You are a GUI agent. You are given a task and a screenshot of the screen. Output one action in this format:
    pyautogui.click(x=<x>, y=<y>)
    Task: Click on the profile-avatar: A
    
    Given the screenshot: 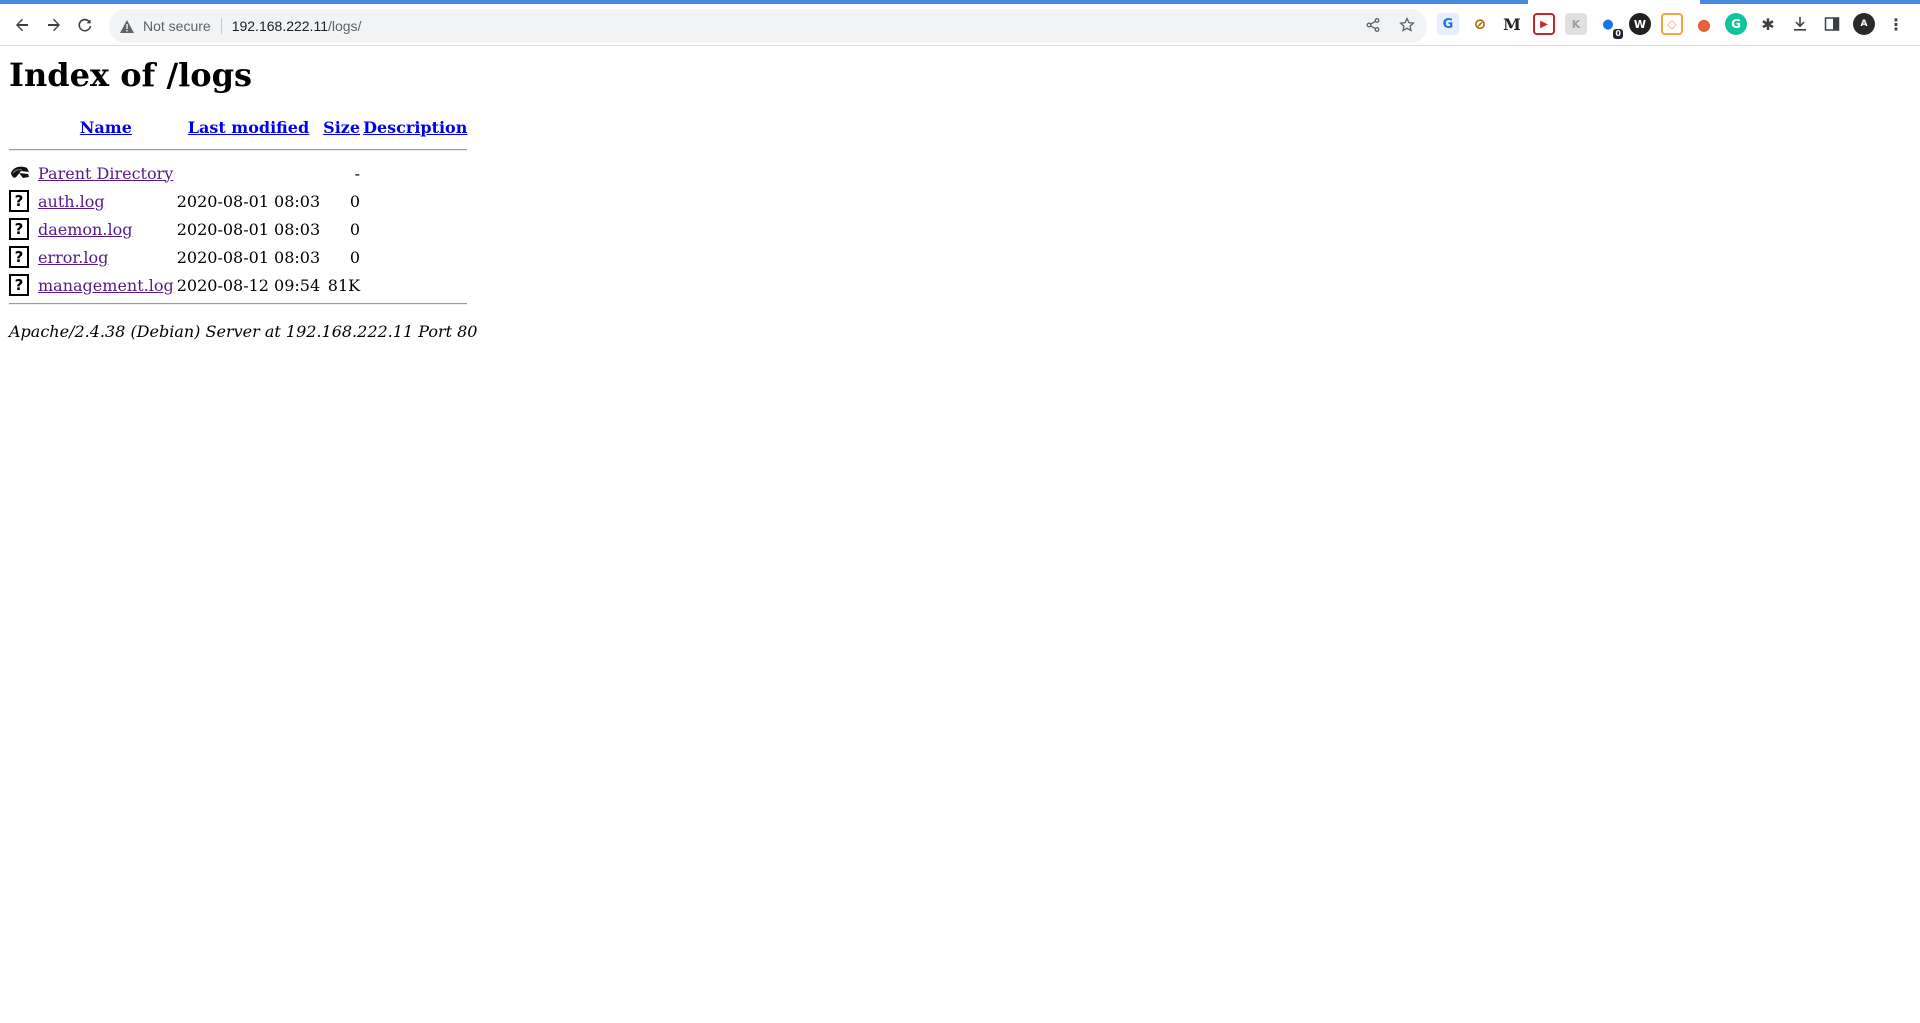 What is the action you would take?
    pyautogui.click(x=1864, y=24)
    